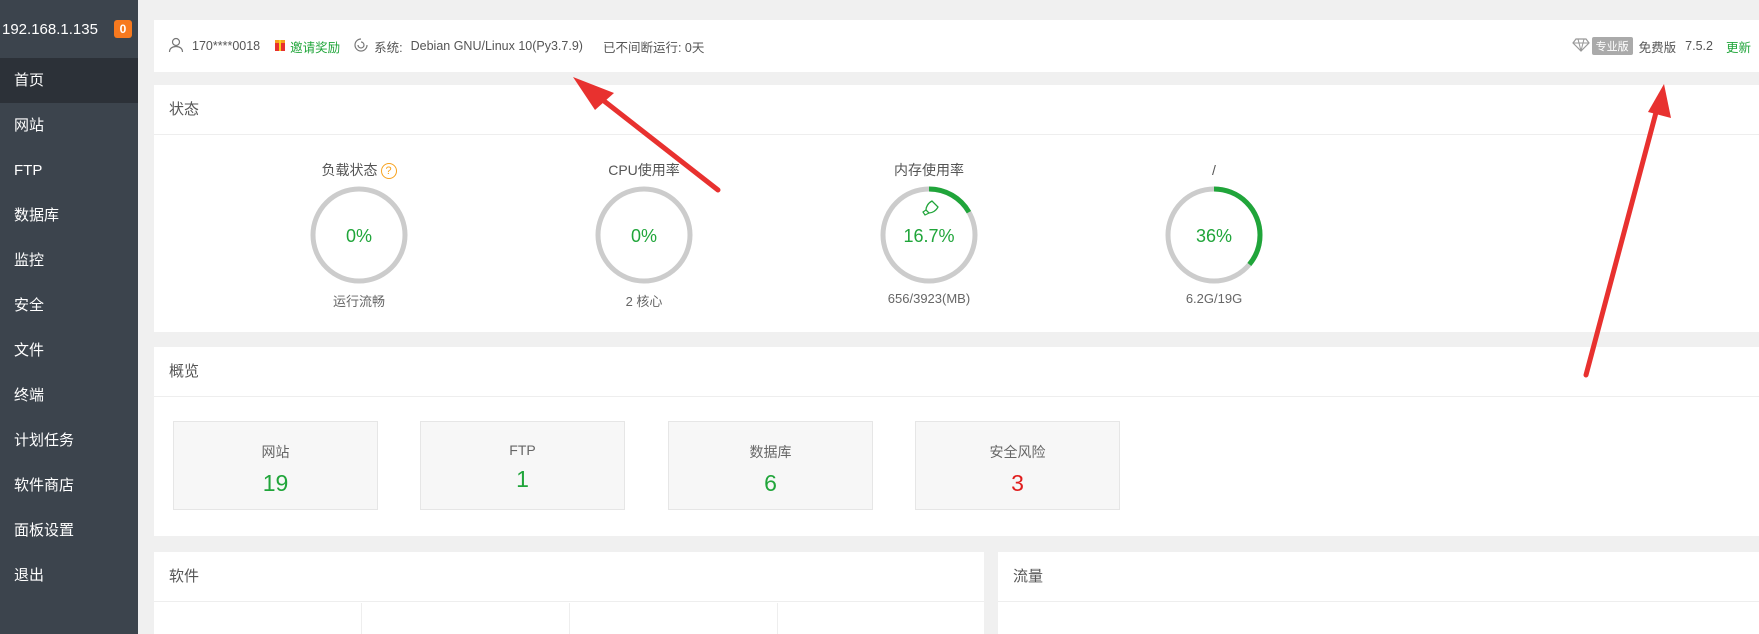 The height and width of the screenshot is (634, 1759). I want to click on overview-card-label: 数据库, so click(770, 452).